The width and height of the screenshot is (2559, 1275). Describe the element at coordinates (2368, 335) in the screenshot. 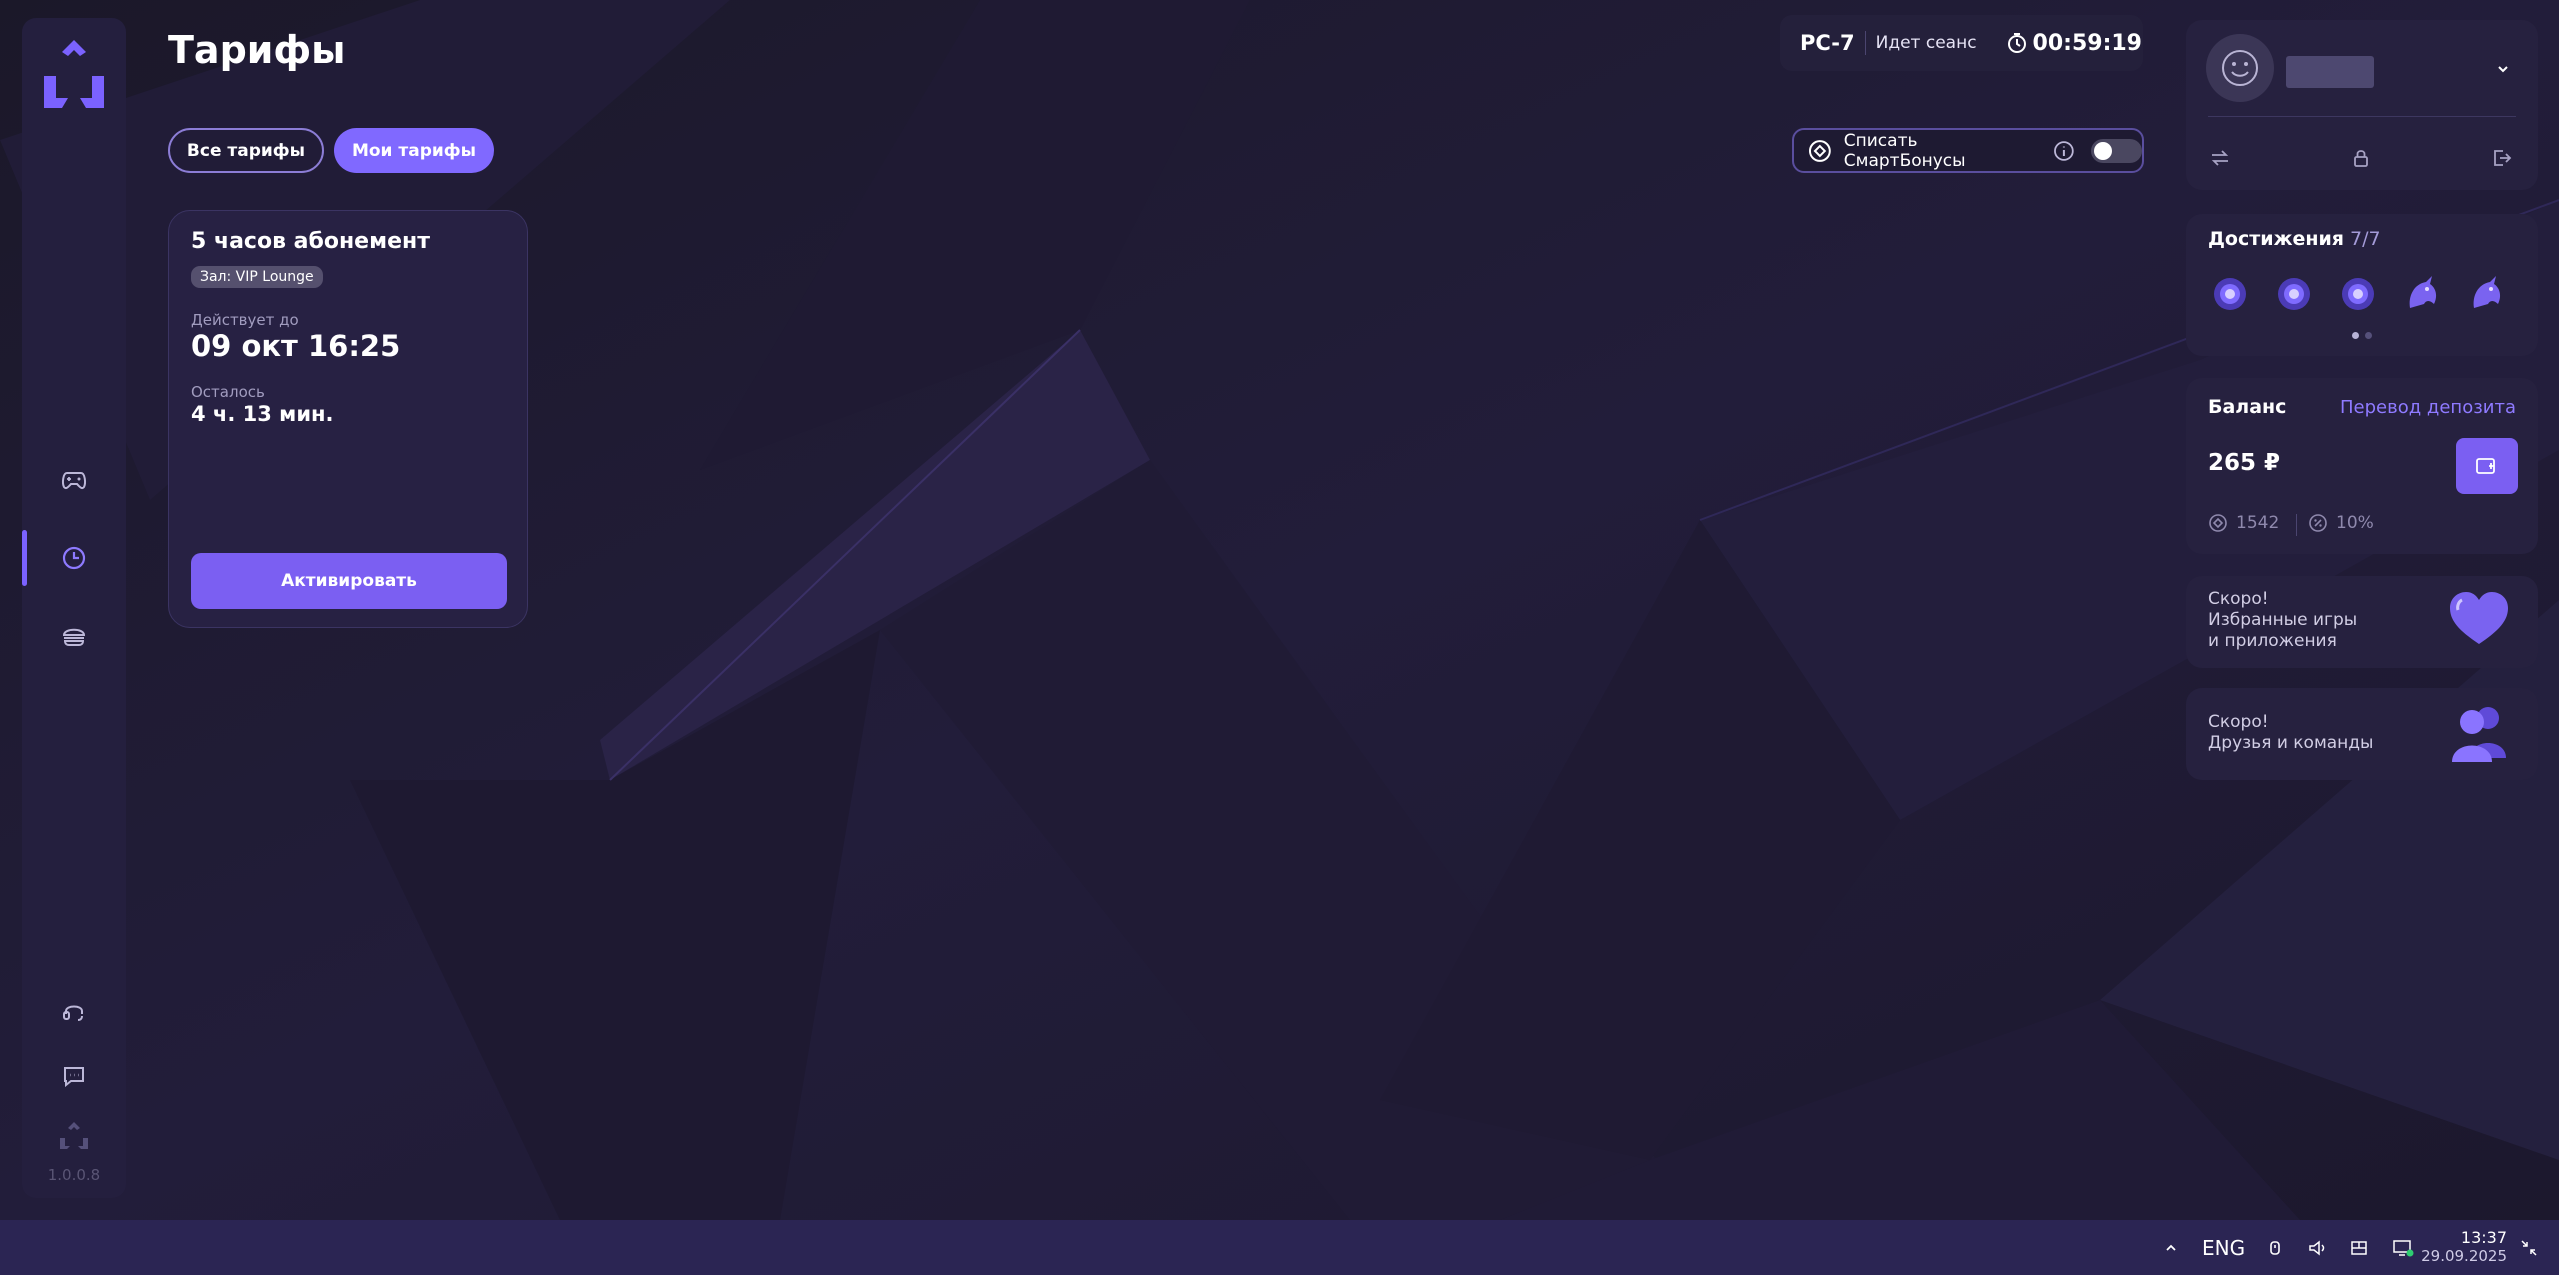

I see `pager-dot` at that location.